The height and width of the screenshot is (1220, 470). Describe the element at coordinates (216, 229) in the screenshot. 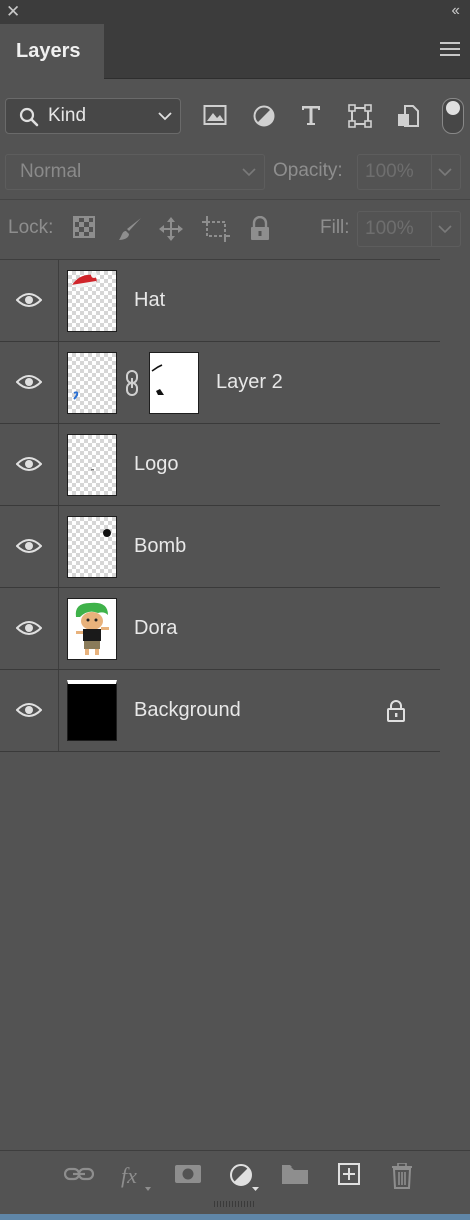

I see `lock-artboard-icon` at that location.